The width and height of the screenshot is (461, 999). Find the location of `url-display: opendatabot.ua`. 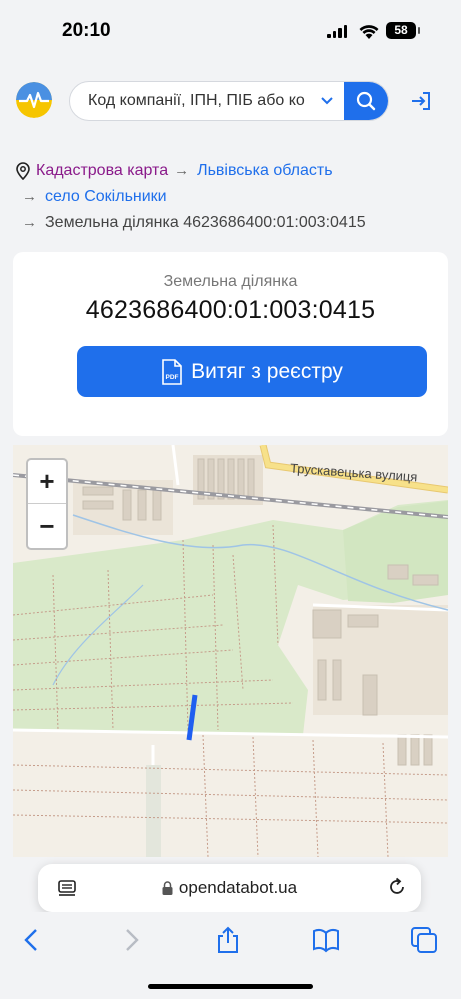

url-display: opendatabot.ua is located at coordinates (229, 888).